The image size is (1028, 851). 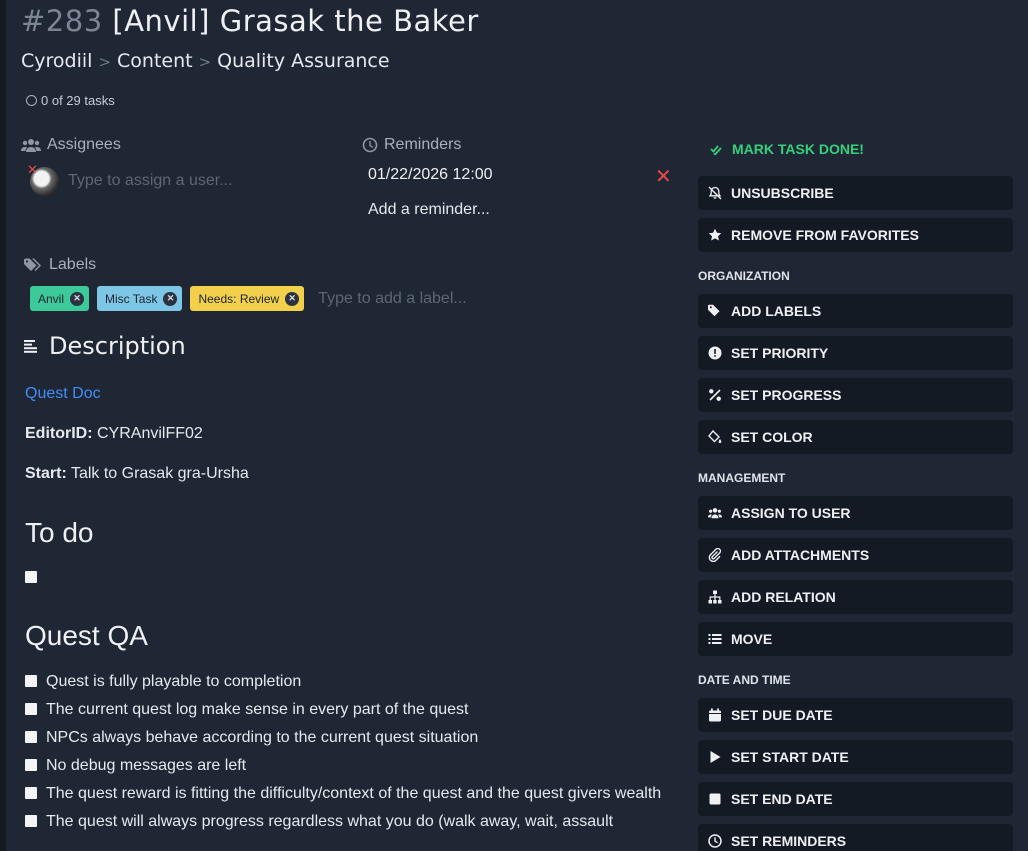 What do you see at coordinates (782, 799) in the screenshot?
I see `set-end-date-label: SET END DATE` at bounding box center [782, 799].